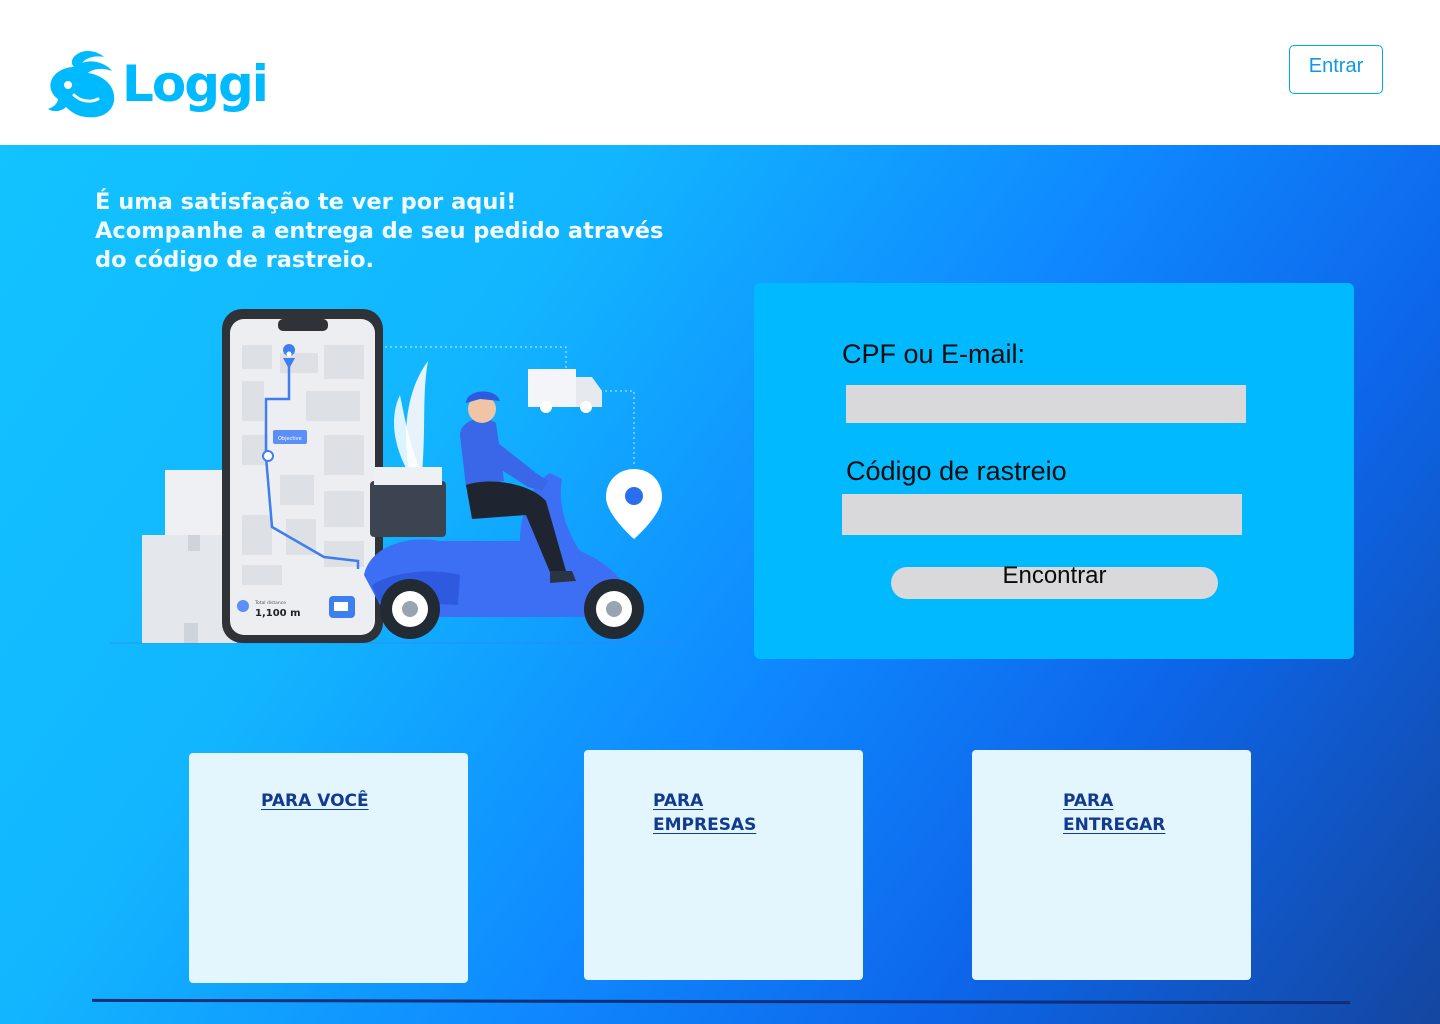  What do you see at coordinates (270, 603) in the screenshot?
I see `distance-label: Total distance` at bounding box center [270, 603].